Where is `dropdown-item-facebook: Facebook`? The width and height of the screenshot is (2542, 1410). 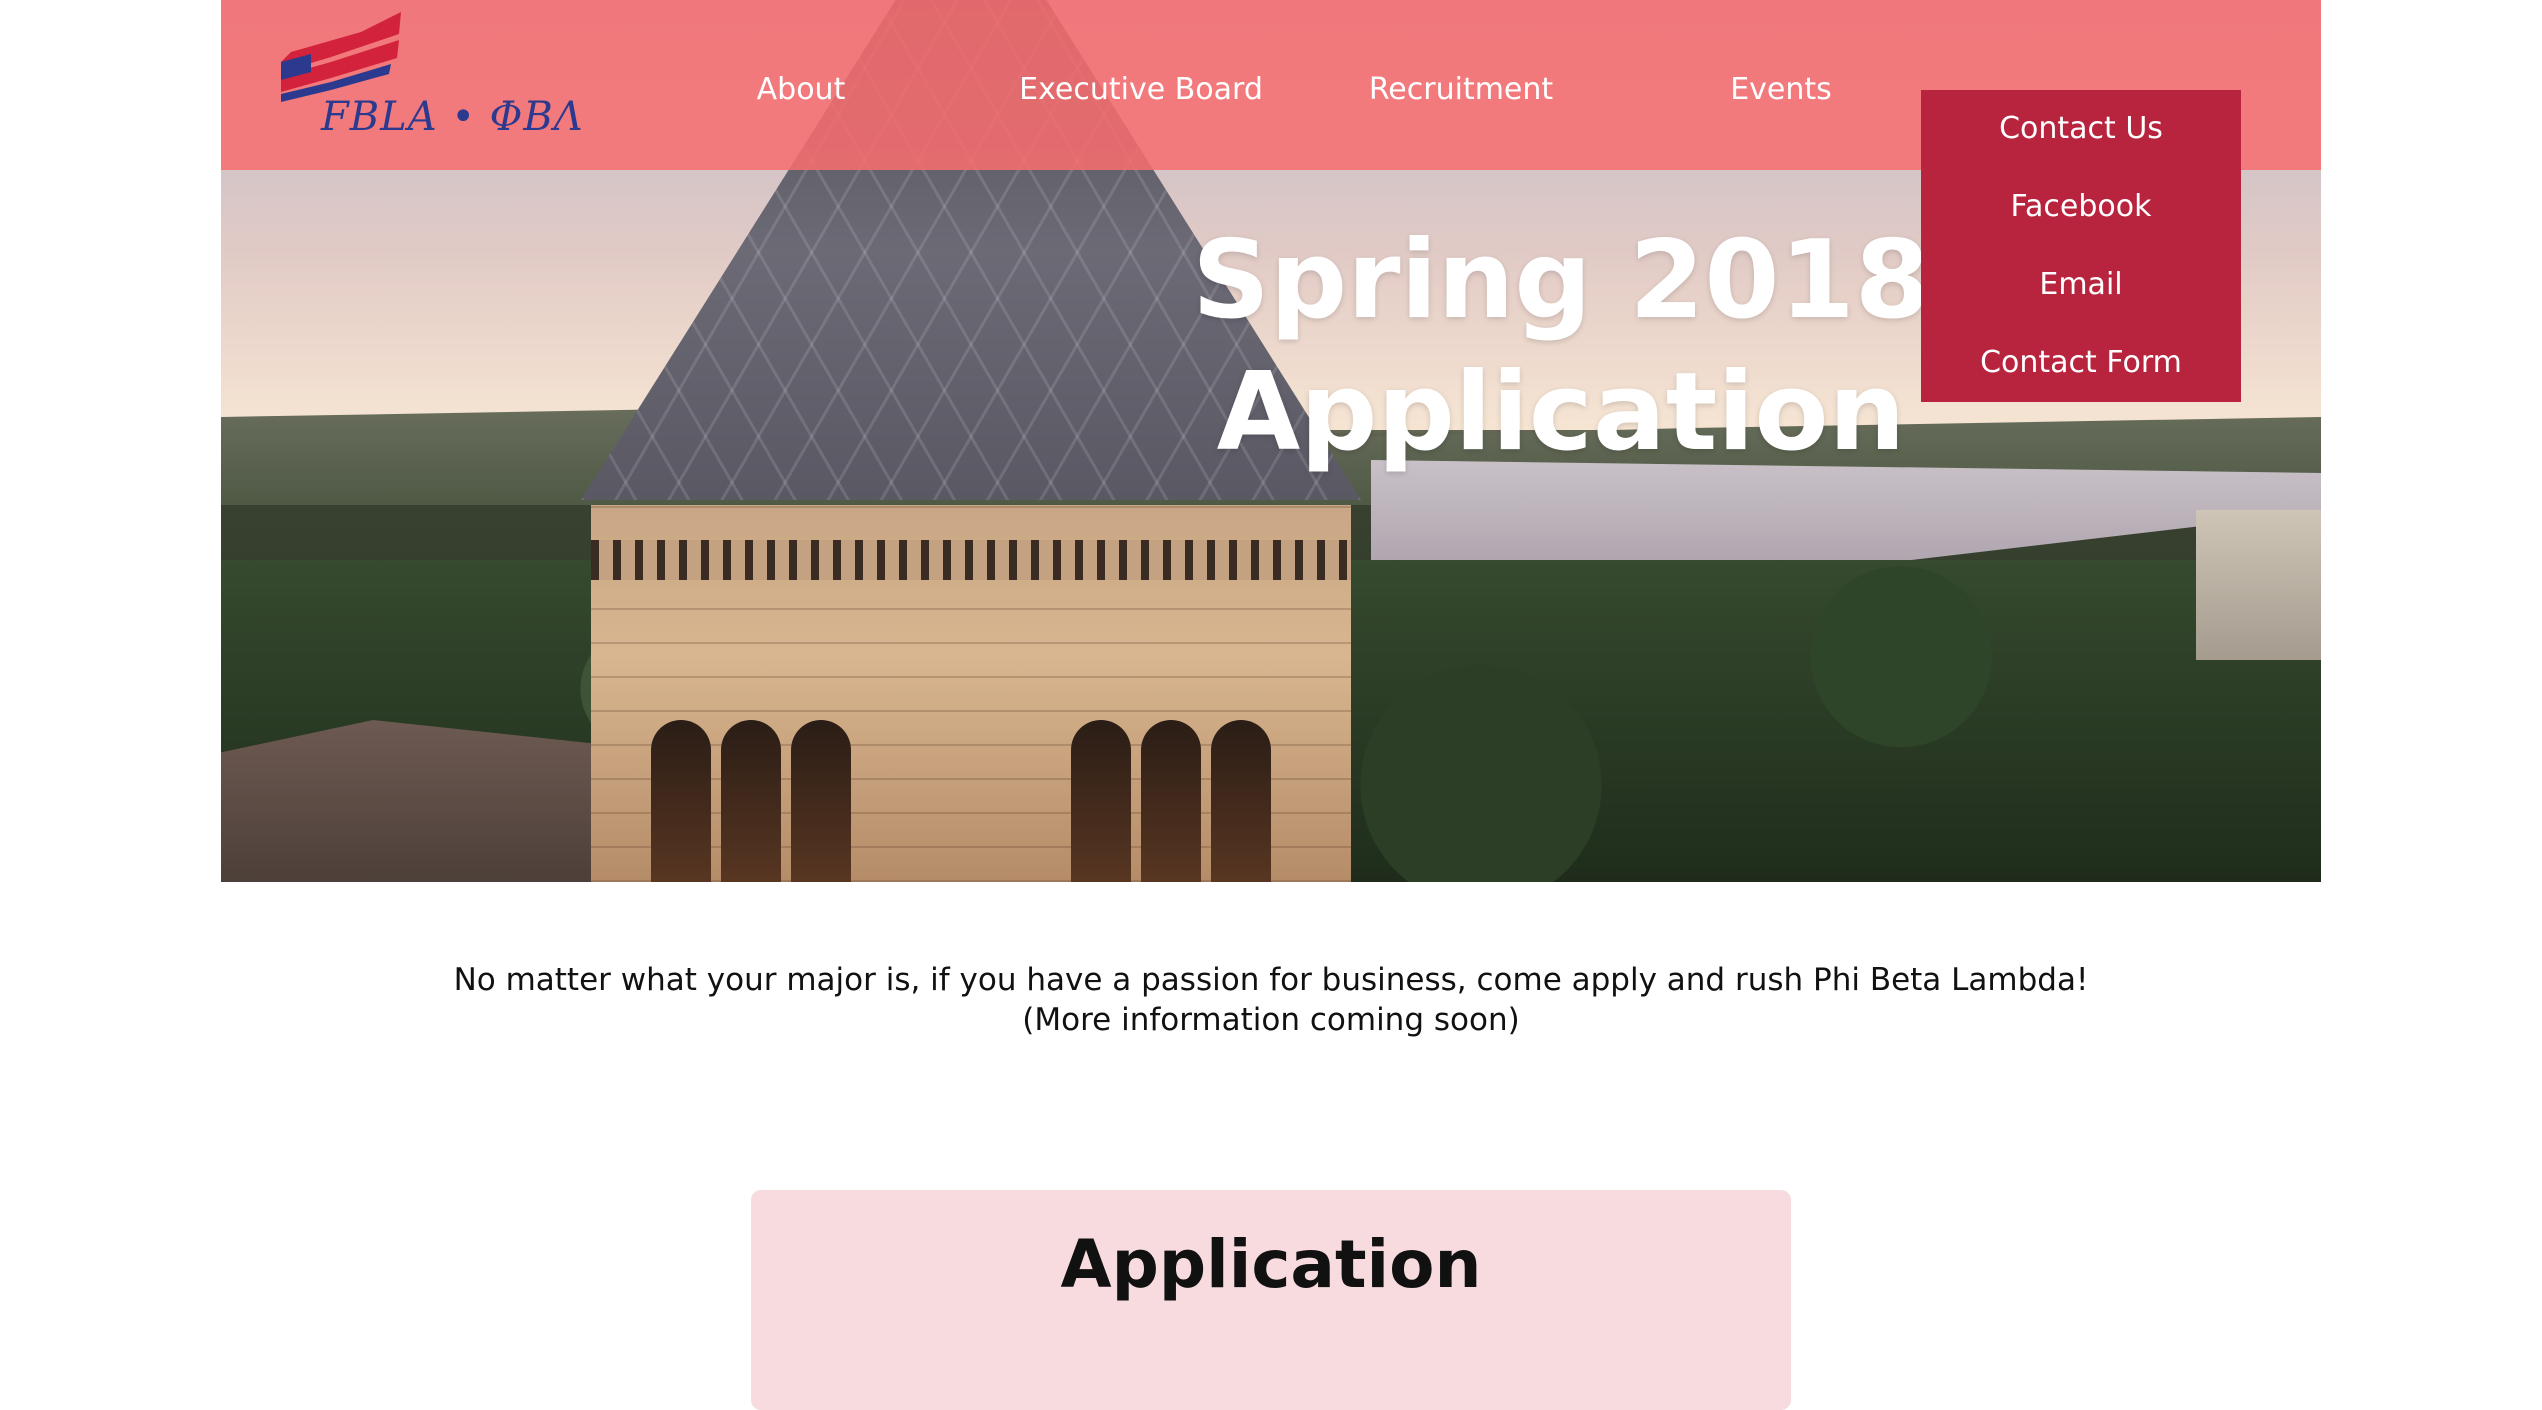 dropdown-item-facebook: Facebook is located at coordinates (2081, 207).